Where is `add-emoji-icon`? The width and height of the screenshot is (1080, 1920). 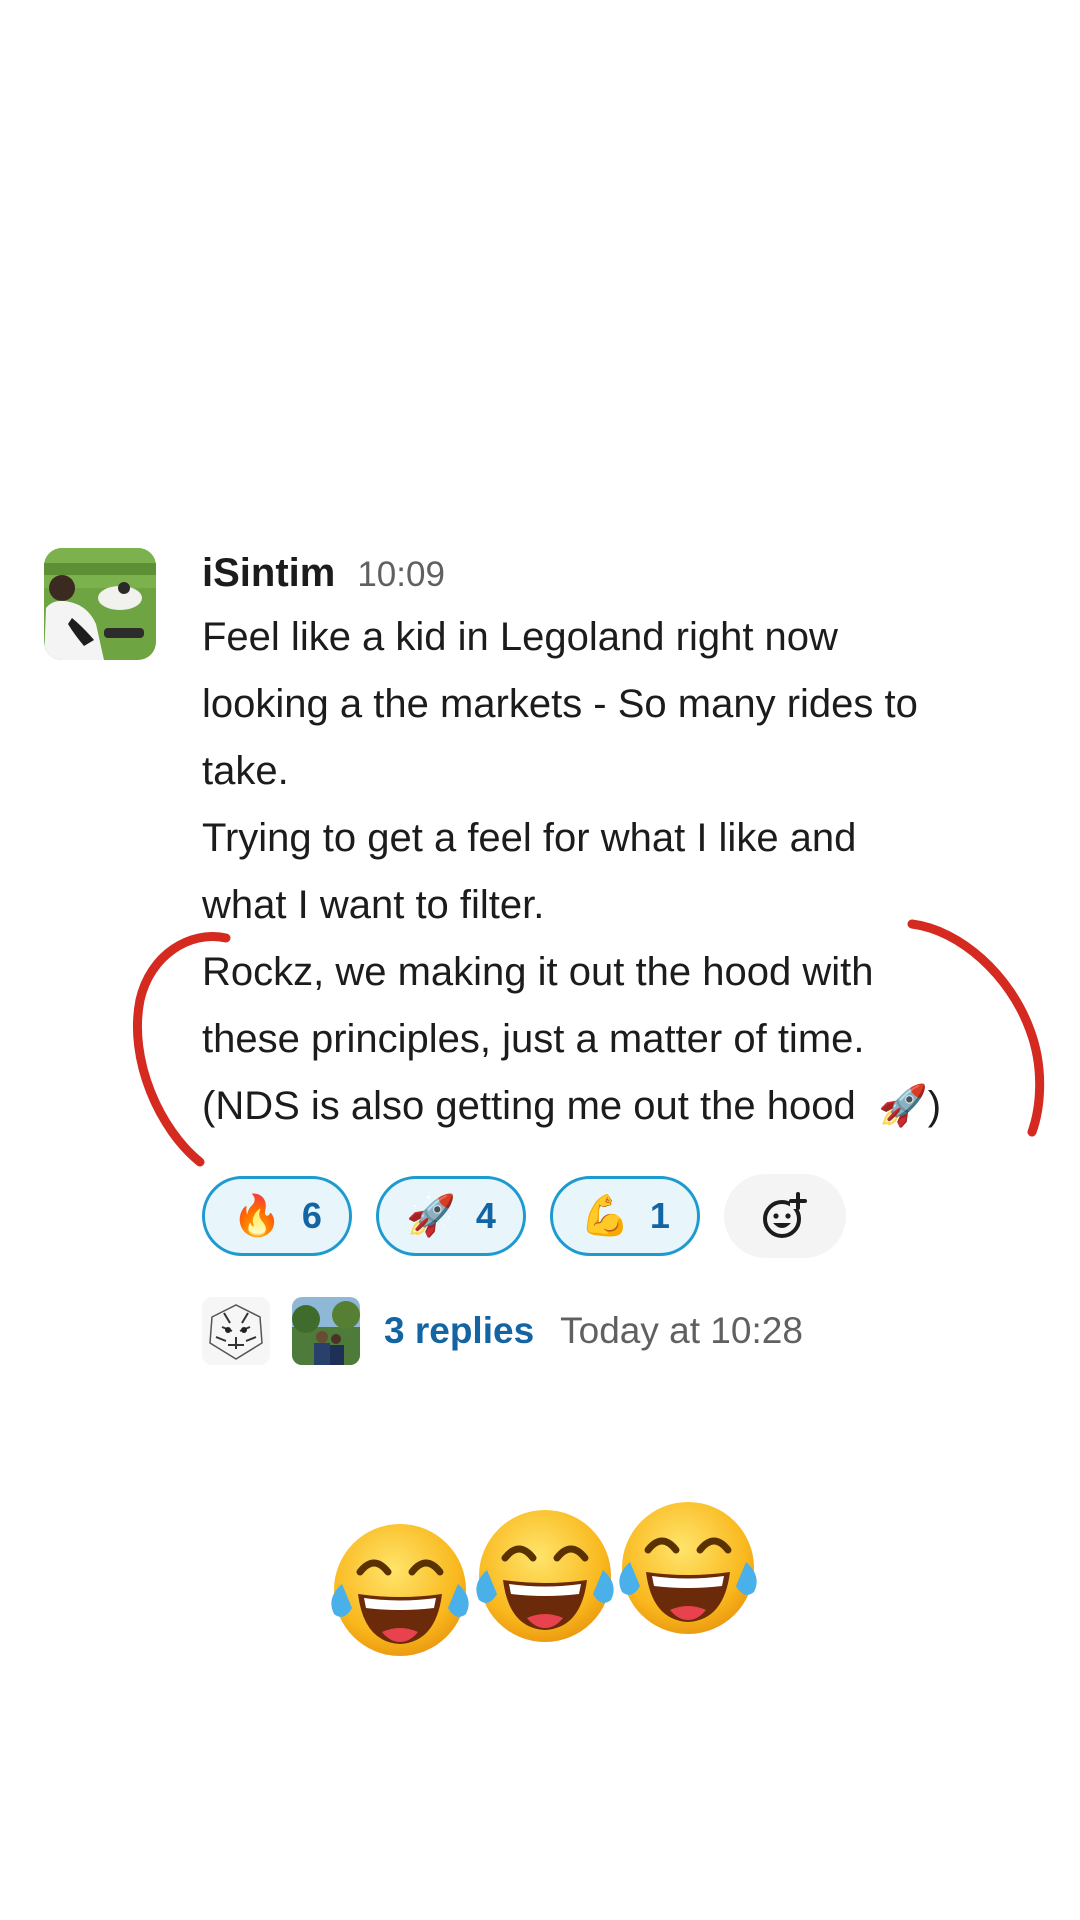
add-emoji-icon is located at coordinates (785, 1215).